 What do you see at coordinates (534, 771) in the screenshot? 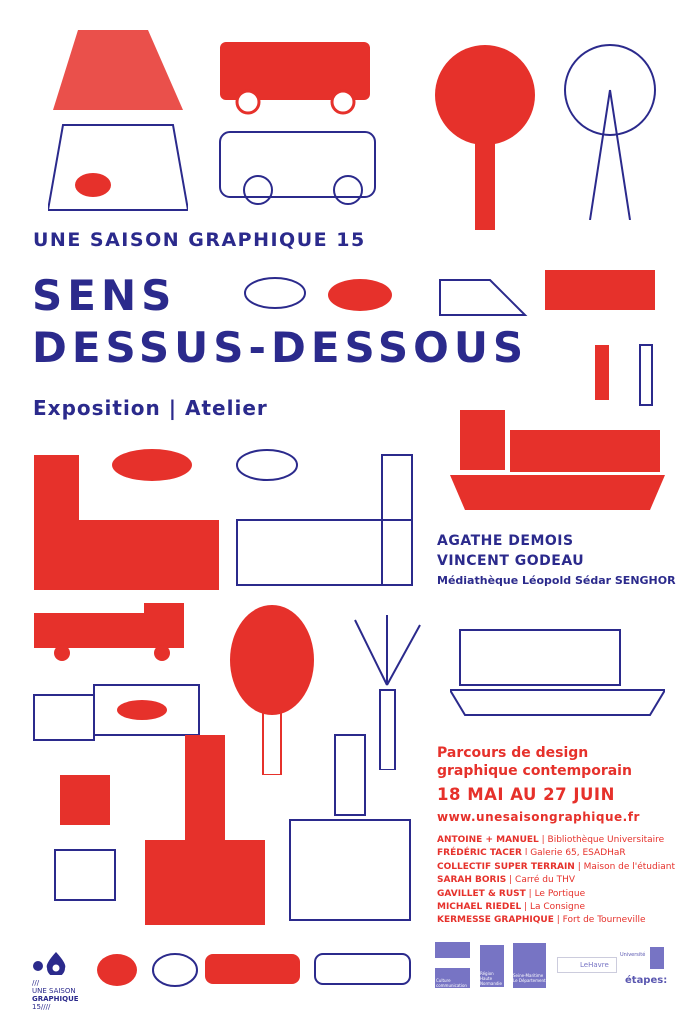
I see `program-line-2: graphique contemporain` at bounding box center [534, 771].